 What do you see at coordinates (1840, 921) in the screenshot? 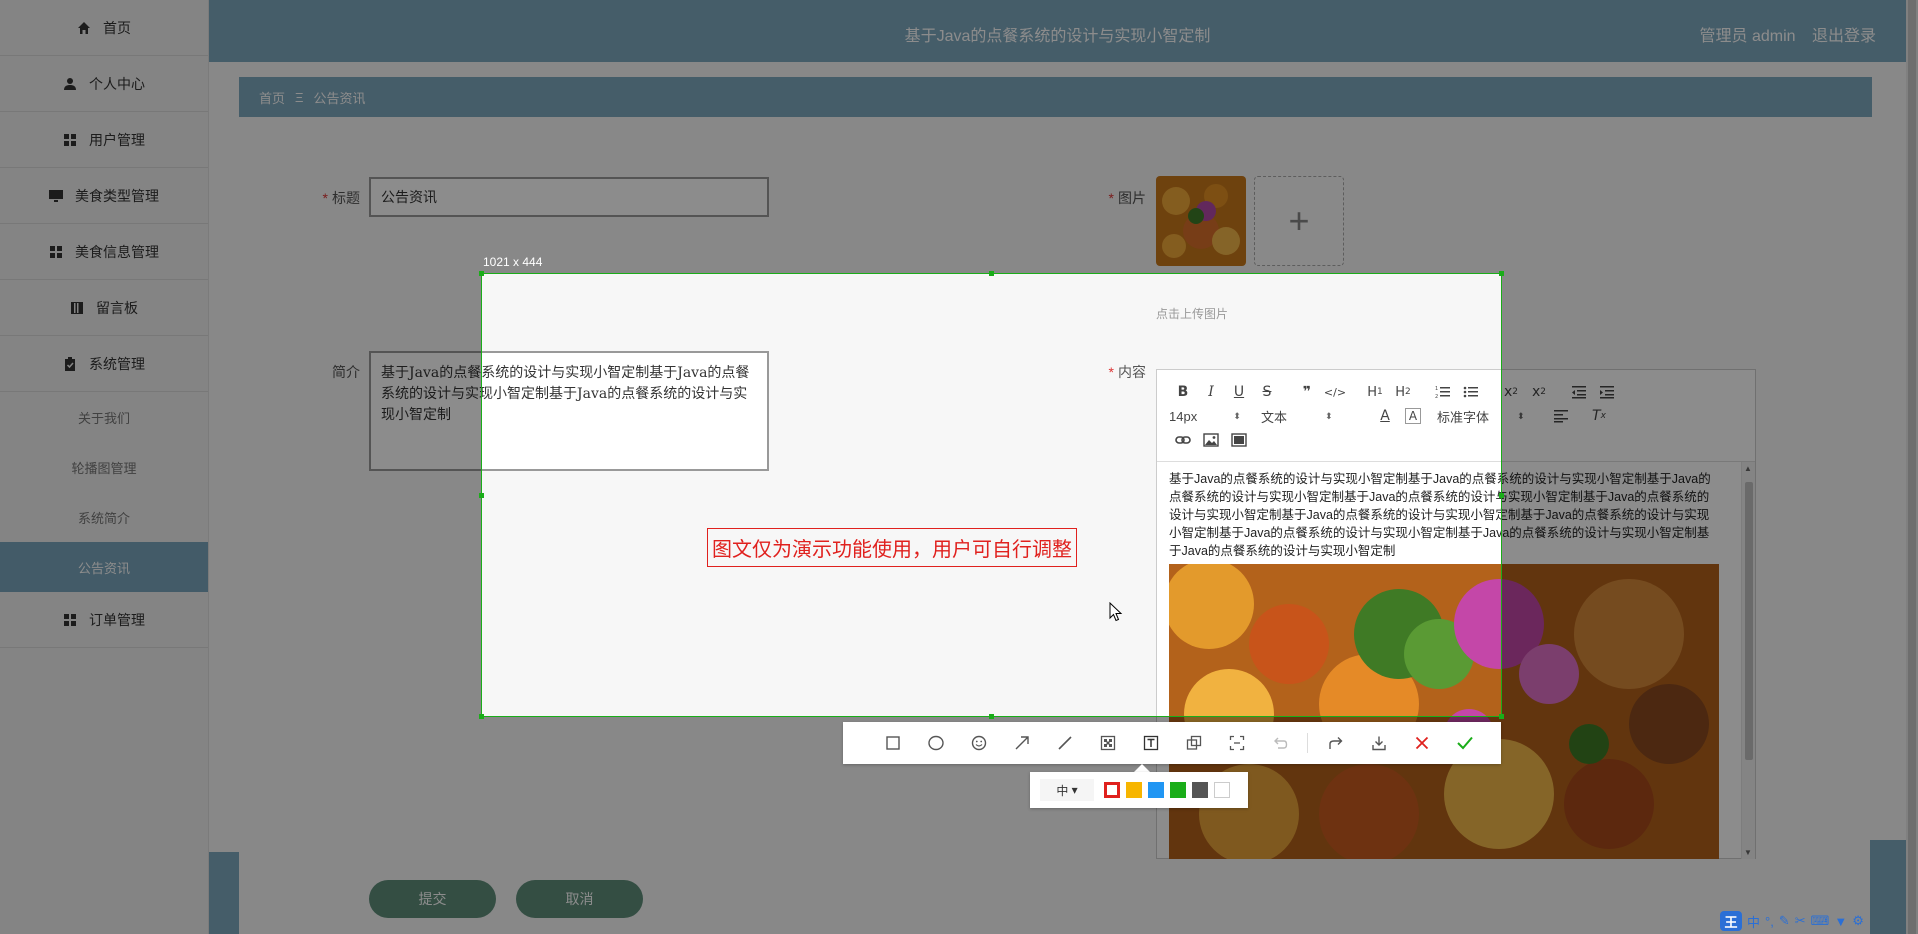
I see `shirt-icon: ▼` at bounding box center [1840, 921].